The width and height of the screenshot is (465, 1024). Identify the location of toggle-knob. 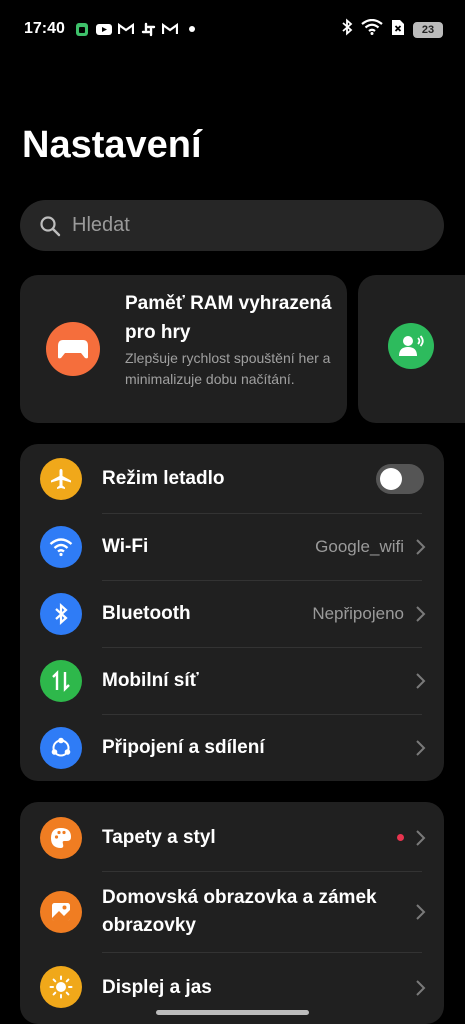
(391, 479).